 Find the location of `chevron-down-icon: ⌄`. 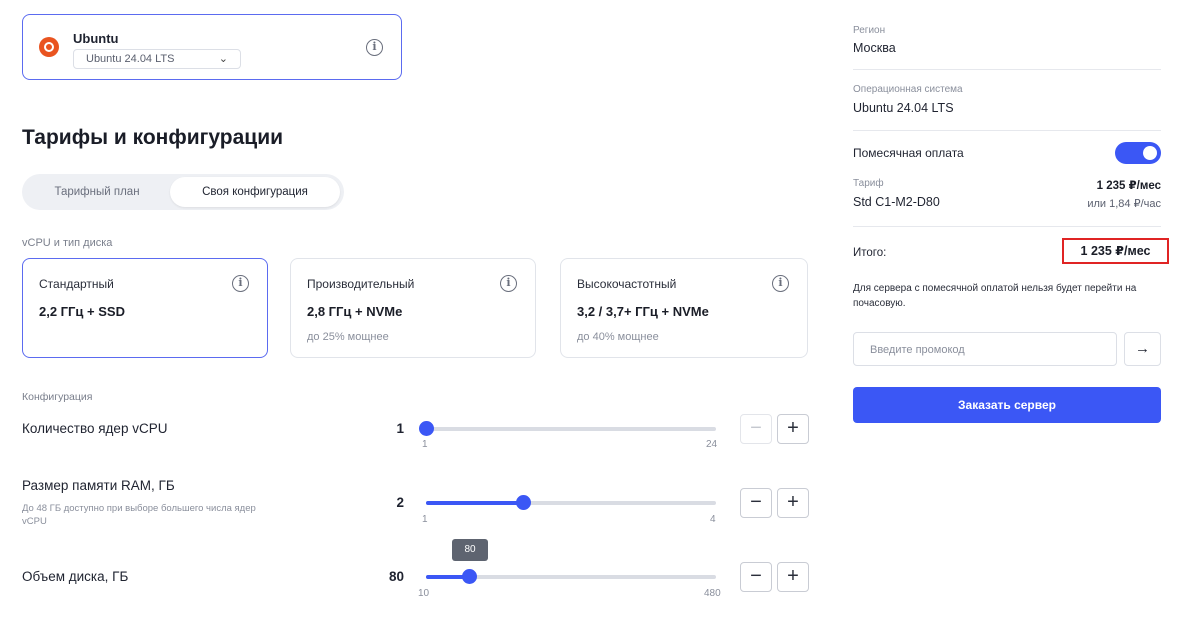

chevron-down-icon: ⌄ is located at coordinates (223, 59).